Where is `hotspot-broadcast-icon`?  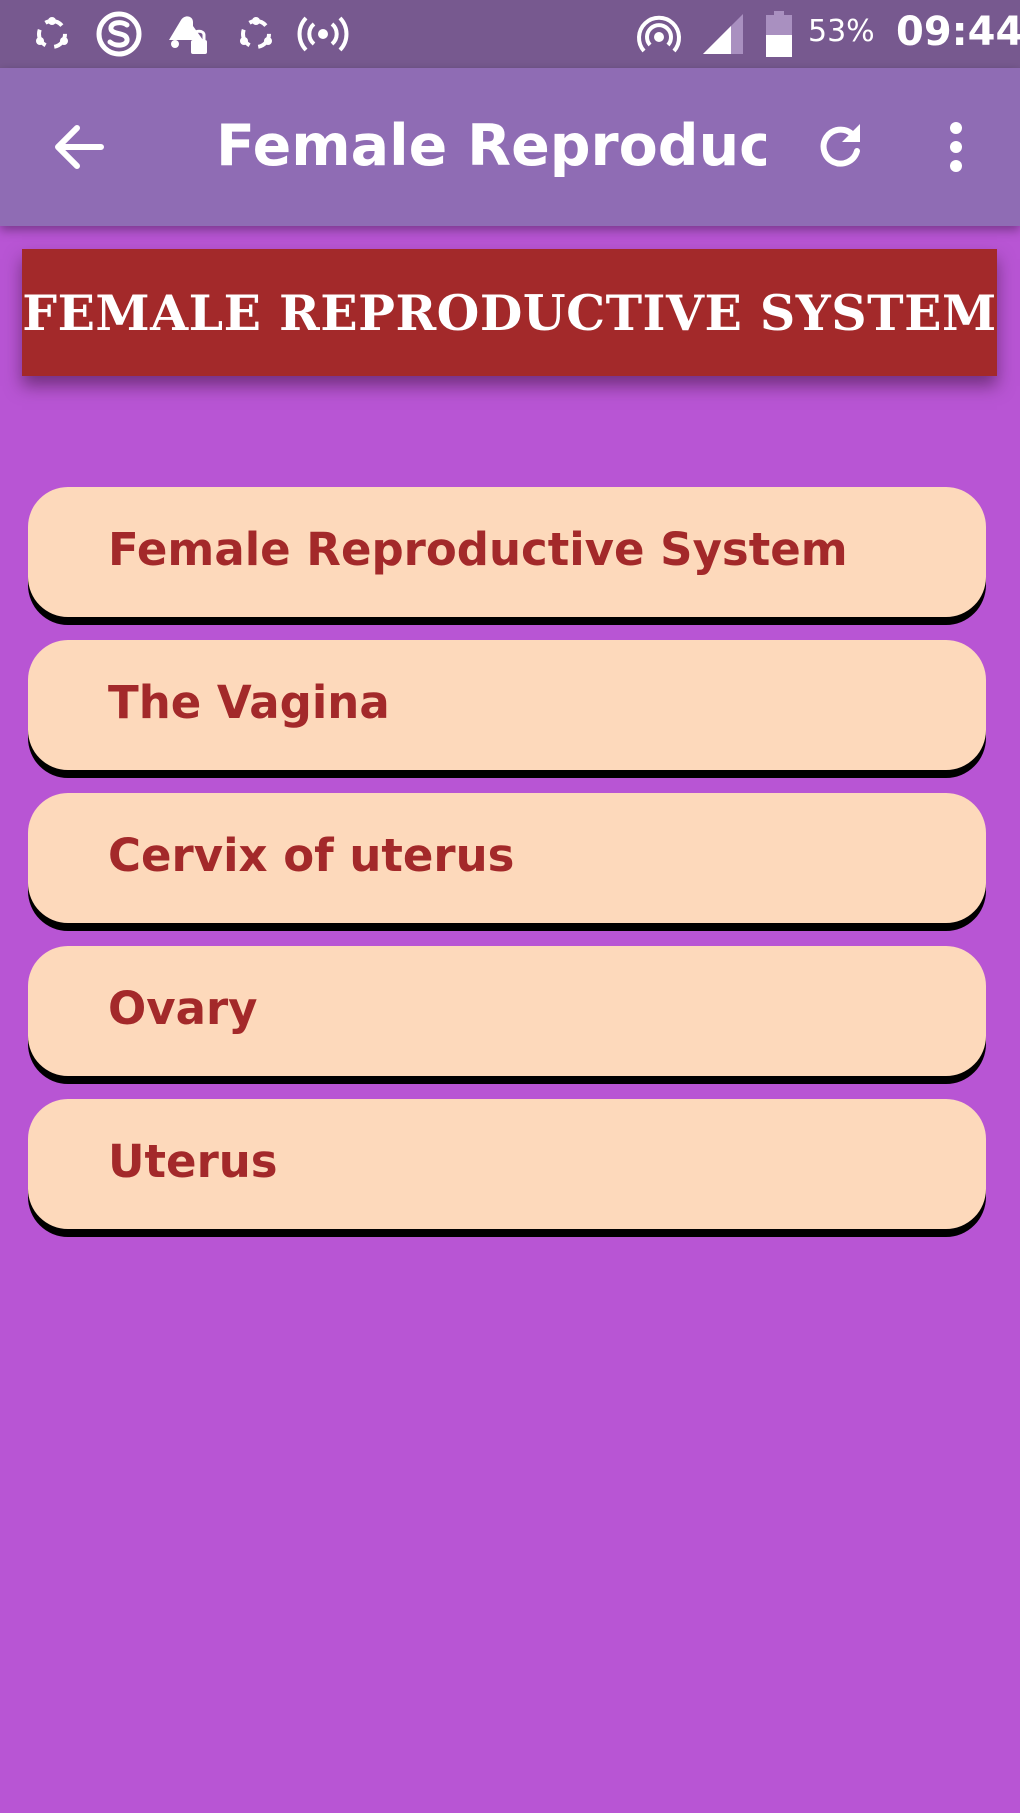
hotspot-broadcast-icon is located at coordinates (323, 34).